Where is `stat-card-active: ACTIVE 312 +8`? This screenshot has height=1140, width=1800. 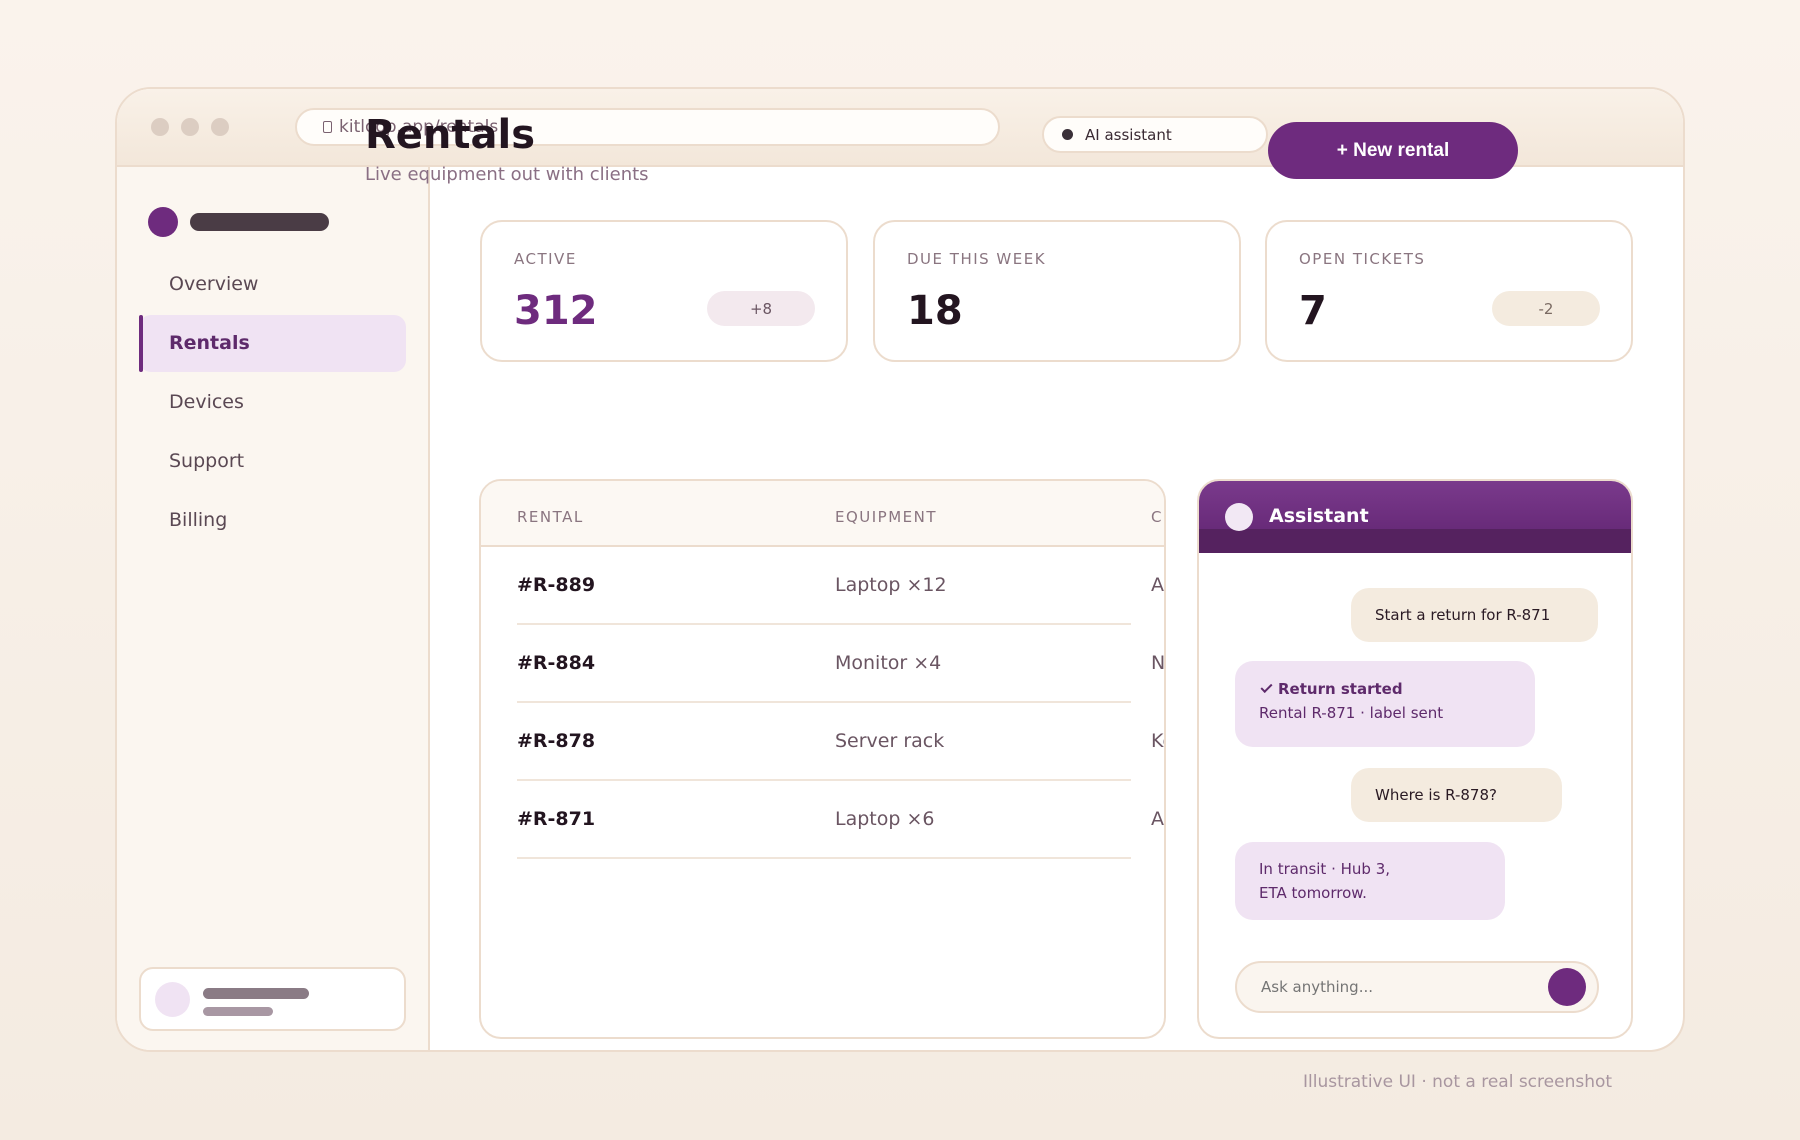
stat-card-active: ACTIVE 312 +8 is located at coordinates (664, 291).